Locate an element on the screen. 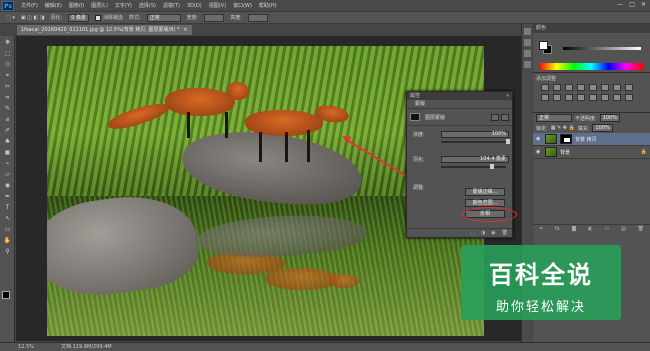 Image resolution: width=650 pixels, height=351 pixels. posterize-icon is located at coordinates (593, 97).